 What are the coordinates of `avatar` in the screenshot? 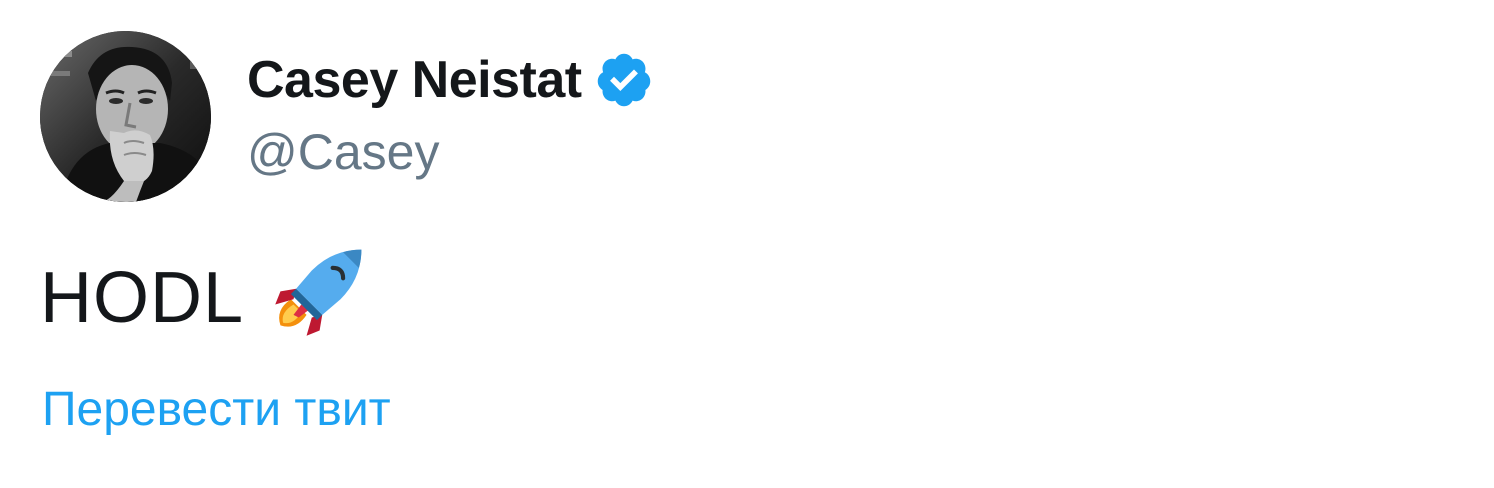 It's located at (125, 116).